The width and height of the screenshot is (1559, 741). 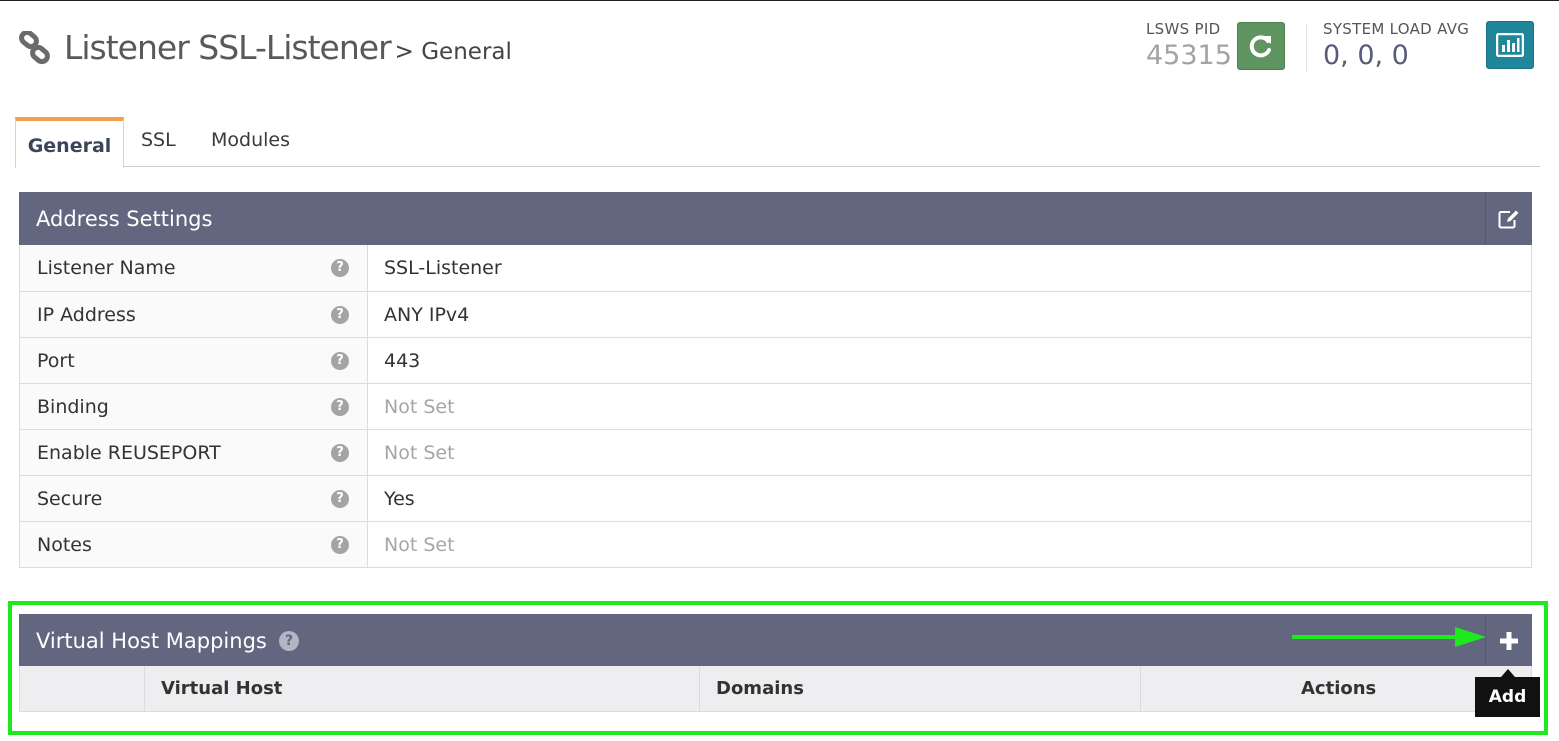 What do you see at coordinates (106, 268) in the screenshot?
I see `row-label: Listener Name` at bounding box center [106, 268].